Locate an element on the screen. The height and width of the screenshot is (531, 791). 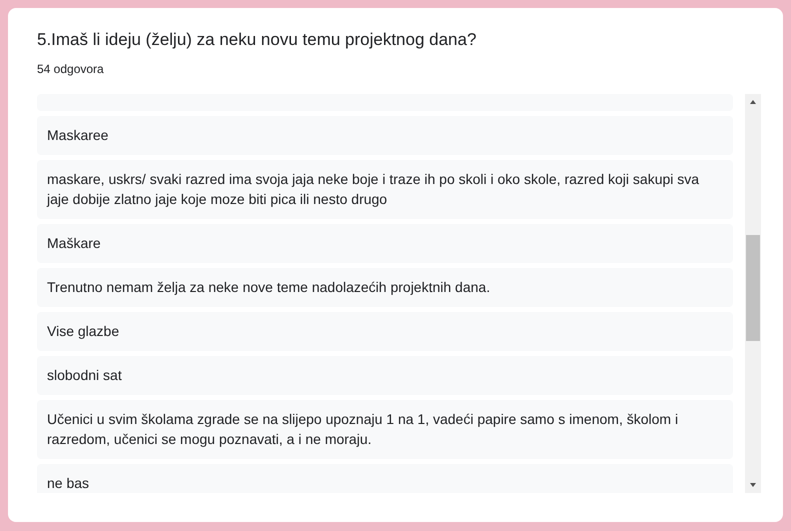
response-text: Trenutno nemam želja za neke nove teme nadolazećih projektnih dana. is located at coordinates (385, 287).